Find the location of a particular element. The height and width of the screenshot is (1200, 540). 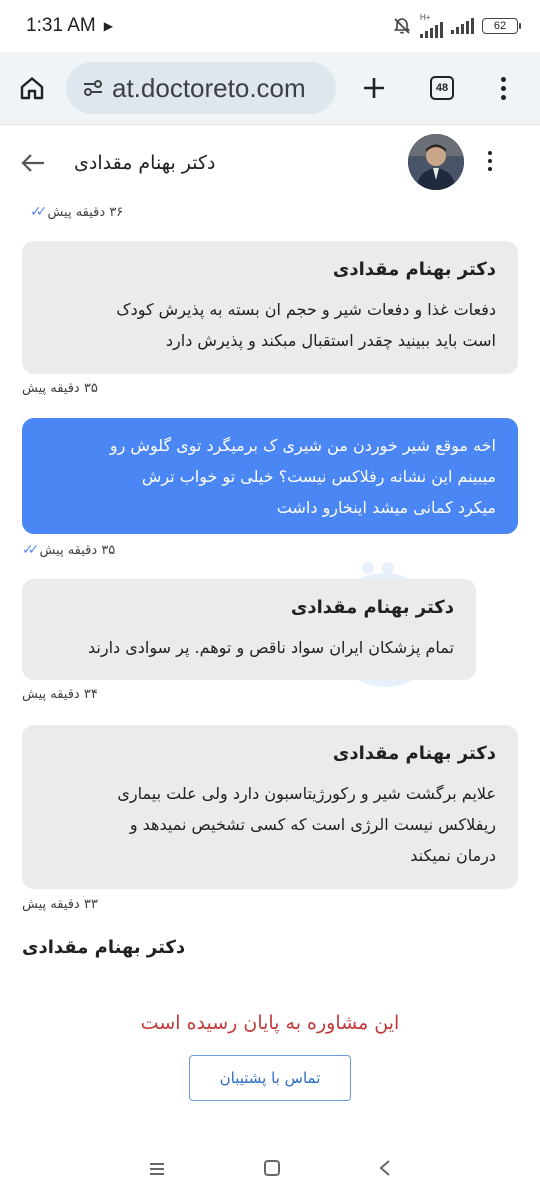

new-tab-button is located at coordinates (374, 88).